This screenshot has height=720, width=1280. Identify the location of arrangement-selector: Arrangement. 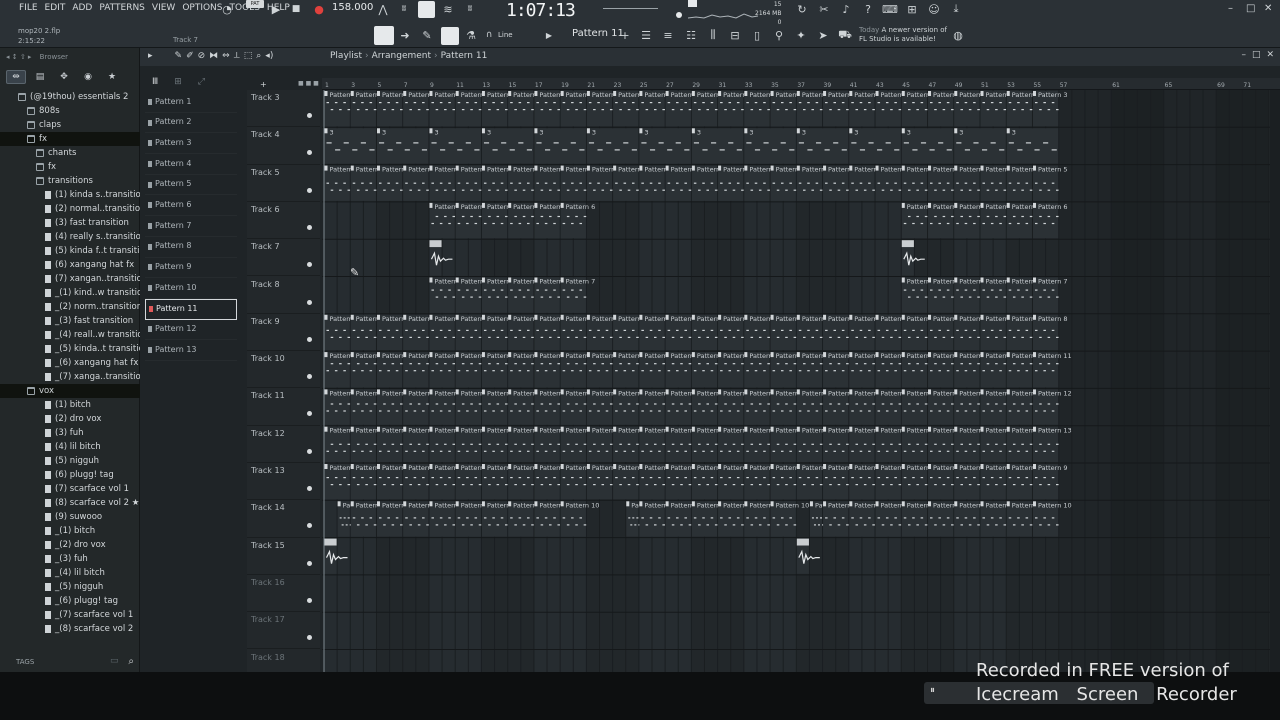
(401, 56).